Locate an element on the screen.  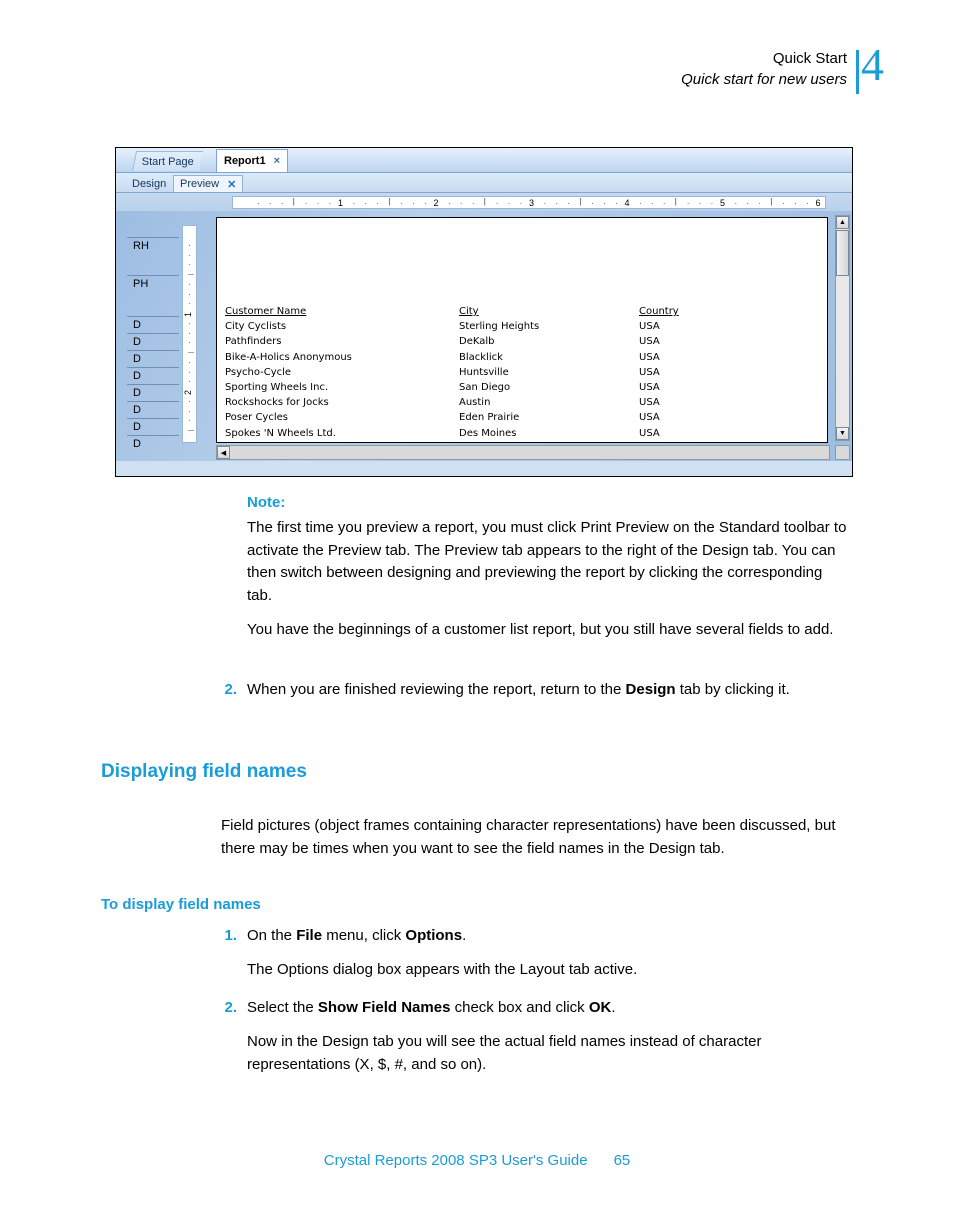
page-running-header: Quick Start Quick start for new users 4 is located at coordinates (784, 69).